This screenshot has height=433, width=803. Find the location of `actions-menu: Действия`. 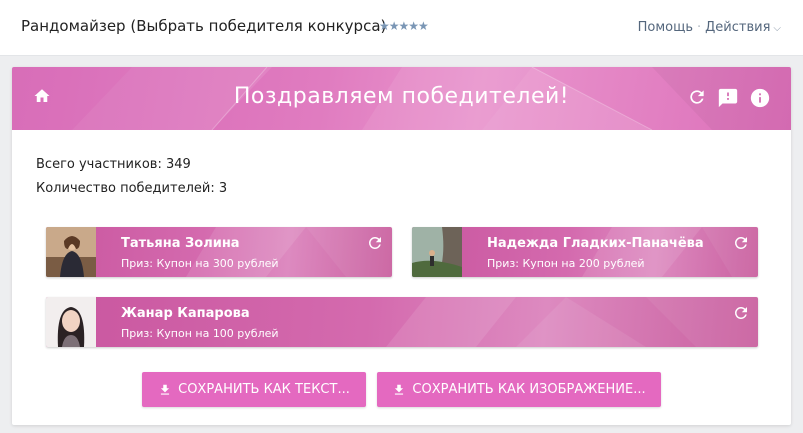

actions-menu: Действия is located at coordinates (737, 27).